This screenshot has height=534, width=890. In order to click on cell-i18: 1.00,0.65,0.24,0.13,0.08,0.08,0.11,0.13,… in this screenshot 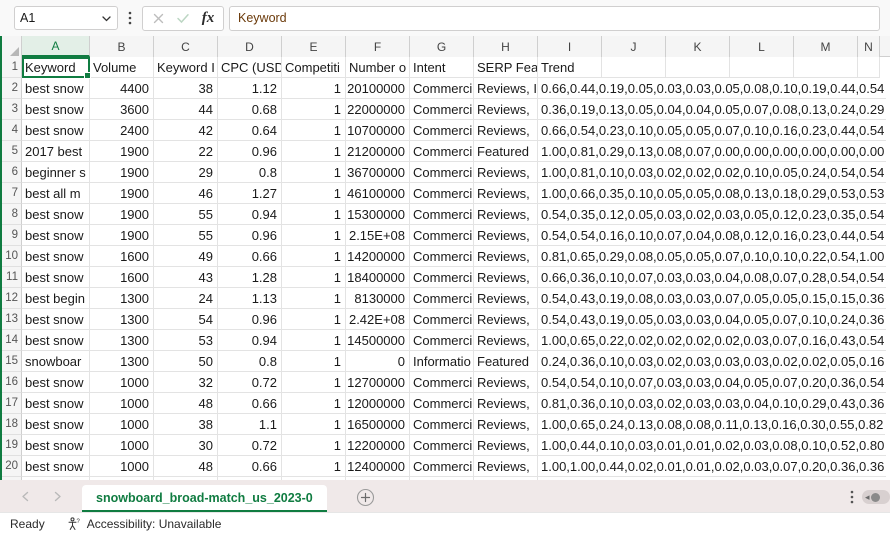, I will do `click(712, 424)`.